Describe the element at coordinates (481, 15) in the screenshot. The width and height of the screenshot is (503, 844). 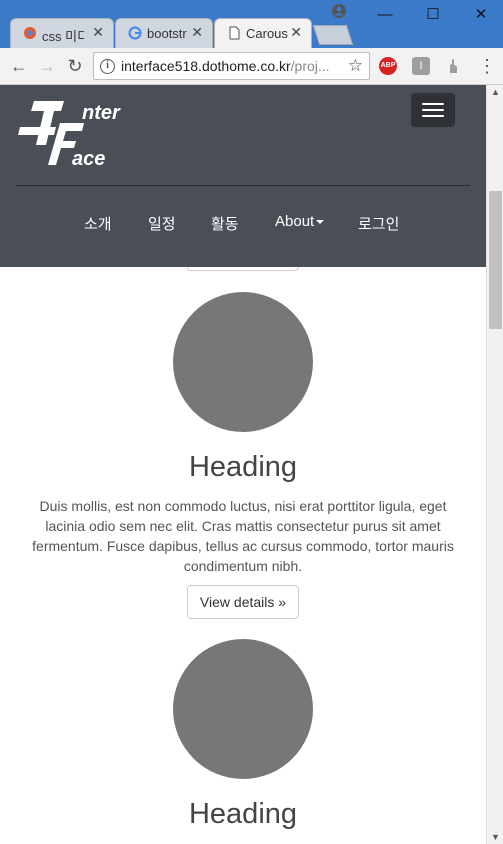
I see `window-close-button: ✕` at that location.